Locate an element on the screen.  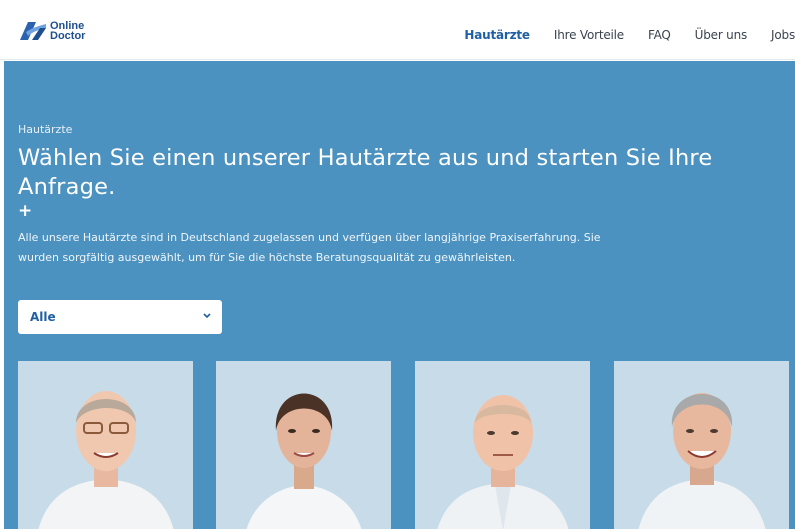
plus-icon: + is located at coordinates (25, 211).